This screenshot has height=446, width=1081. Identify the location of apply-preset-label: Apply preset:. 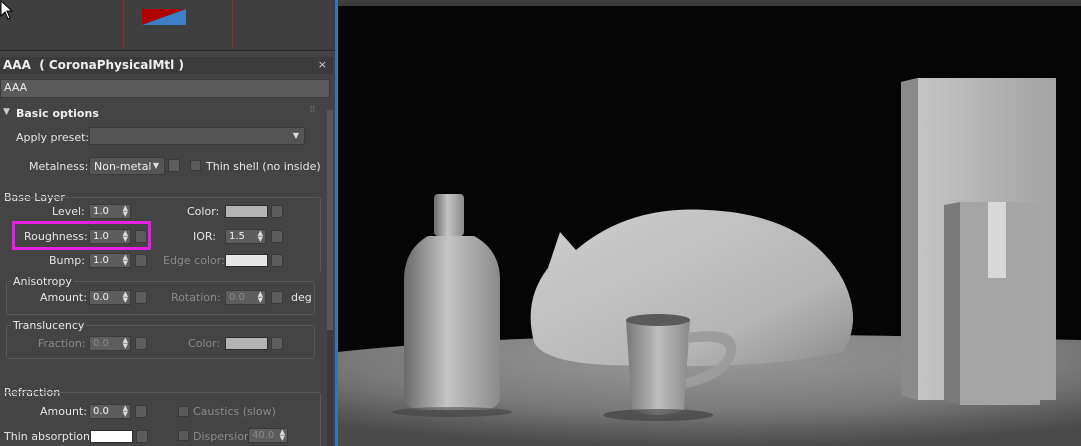
(53, 137).